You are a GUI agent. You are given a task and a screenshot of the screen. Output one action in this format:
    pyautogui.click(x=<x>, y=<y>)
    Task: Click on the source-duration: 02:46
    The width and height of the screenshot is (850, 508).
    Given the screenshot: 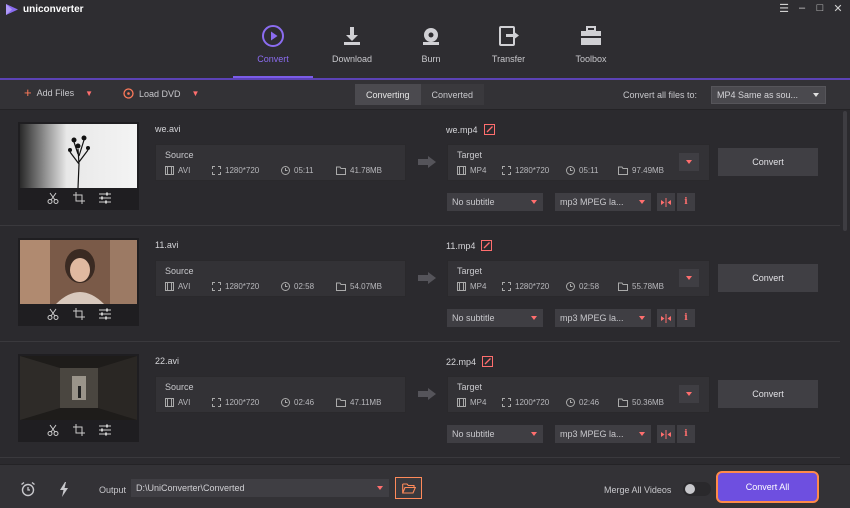 What is the action you would take?
    pyautogui.click(x=304, y=402)
    